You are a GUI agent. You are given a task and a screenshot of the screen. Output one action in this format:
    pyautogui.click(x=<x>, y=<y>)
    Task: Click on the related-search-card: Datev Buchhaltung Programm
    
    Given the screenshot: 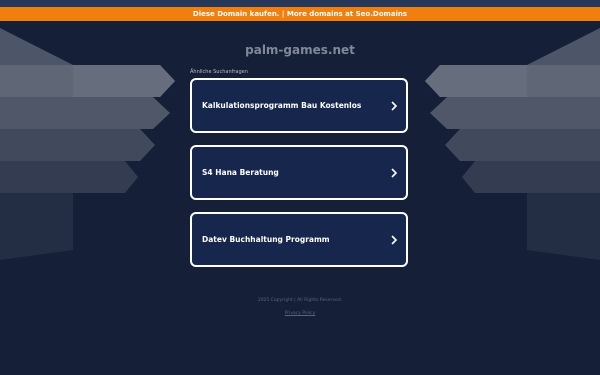 What is the action you would take?
    pyautogui.click(x=299, y=239)
    